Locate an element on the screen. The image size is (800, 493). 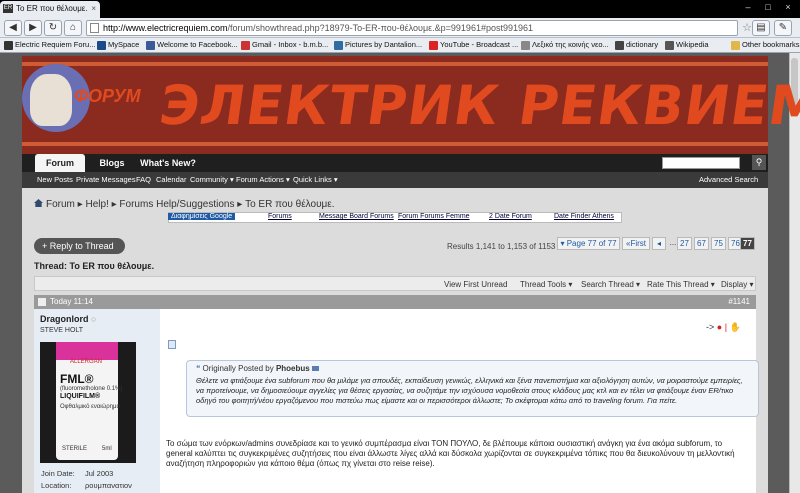
search-input is located at coordinates (701, 163).